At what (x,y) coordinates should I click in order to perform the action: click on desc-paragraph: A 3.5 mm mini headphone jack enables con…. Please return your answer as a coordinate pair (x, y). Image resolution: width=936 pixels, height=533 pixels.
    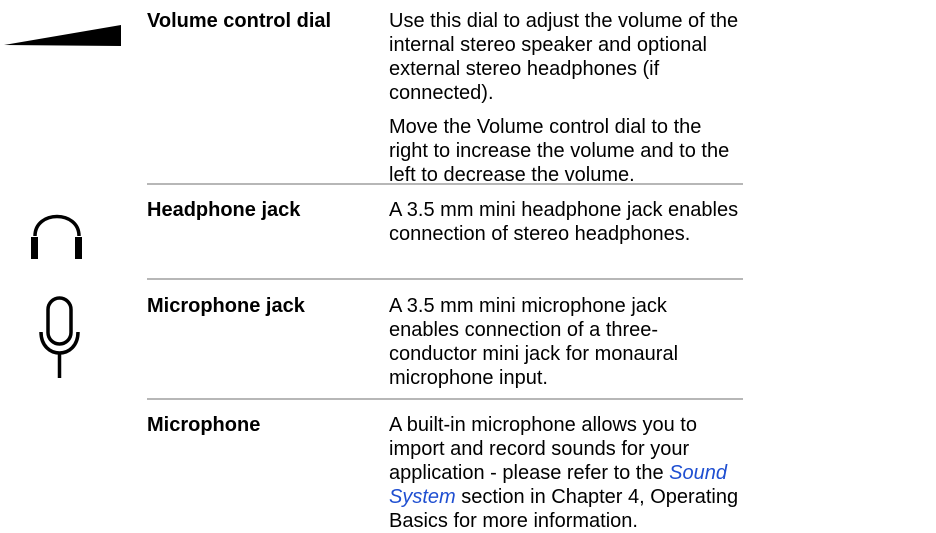
    Looking at the image, I should click on (564, 222).